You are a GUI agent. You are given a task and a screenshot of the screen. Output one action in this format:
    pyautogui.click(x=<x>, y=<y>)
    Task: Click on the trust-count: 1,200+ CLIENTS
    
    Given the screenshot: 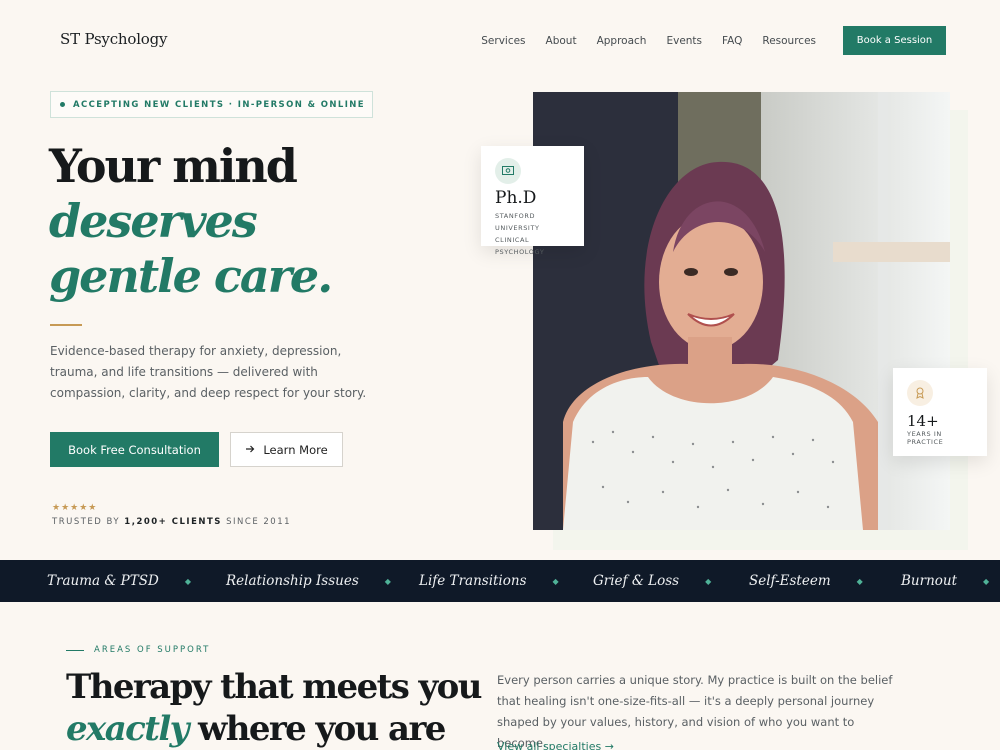 What is the action you would take?
    pyautogui.click(x=173, y=522)
    